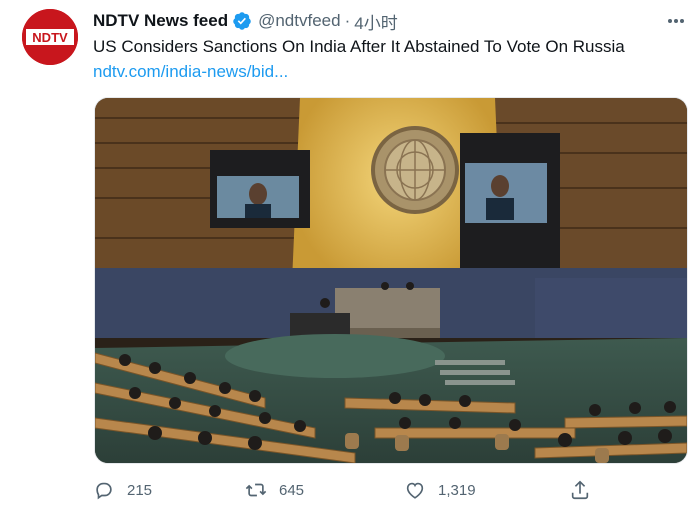  Describe the element at coordinates (274, 490) in the screenshot. I see `retweet-button: 645` at that location.